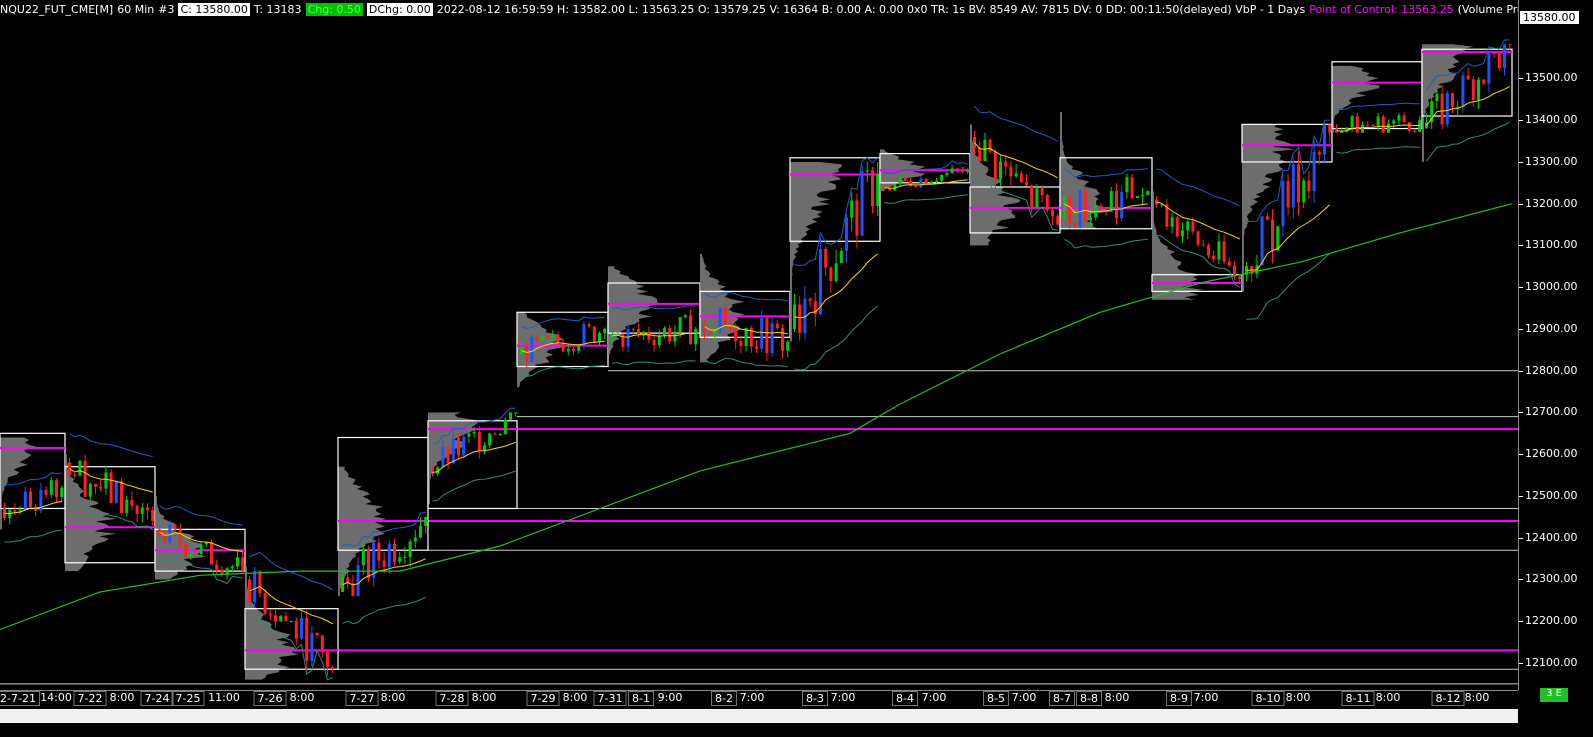 The image size is (1593, 737). What do you see at coordinates (722, 308) in the screenshot?
I see `volume-profile` at bounding box center [722, 308].